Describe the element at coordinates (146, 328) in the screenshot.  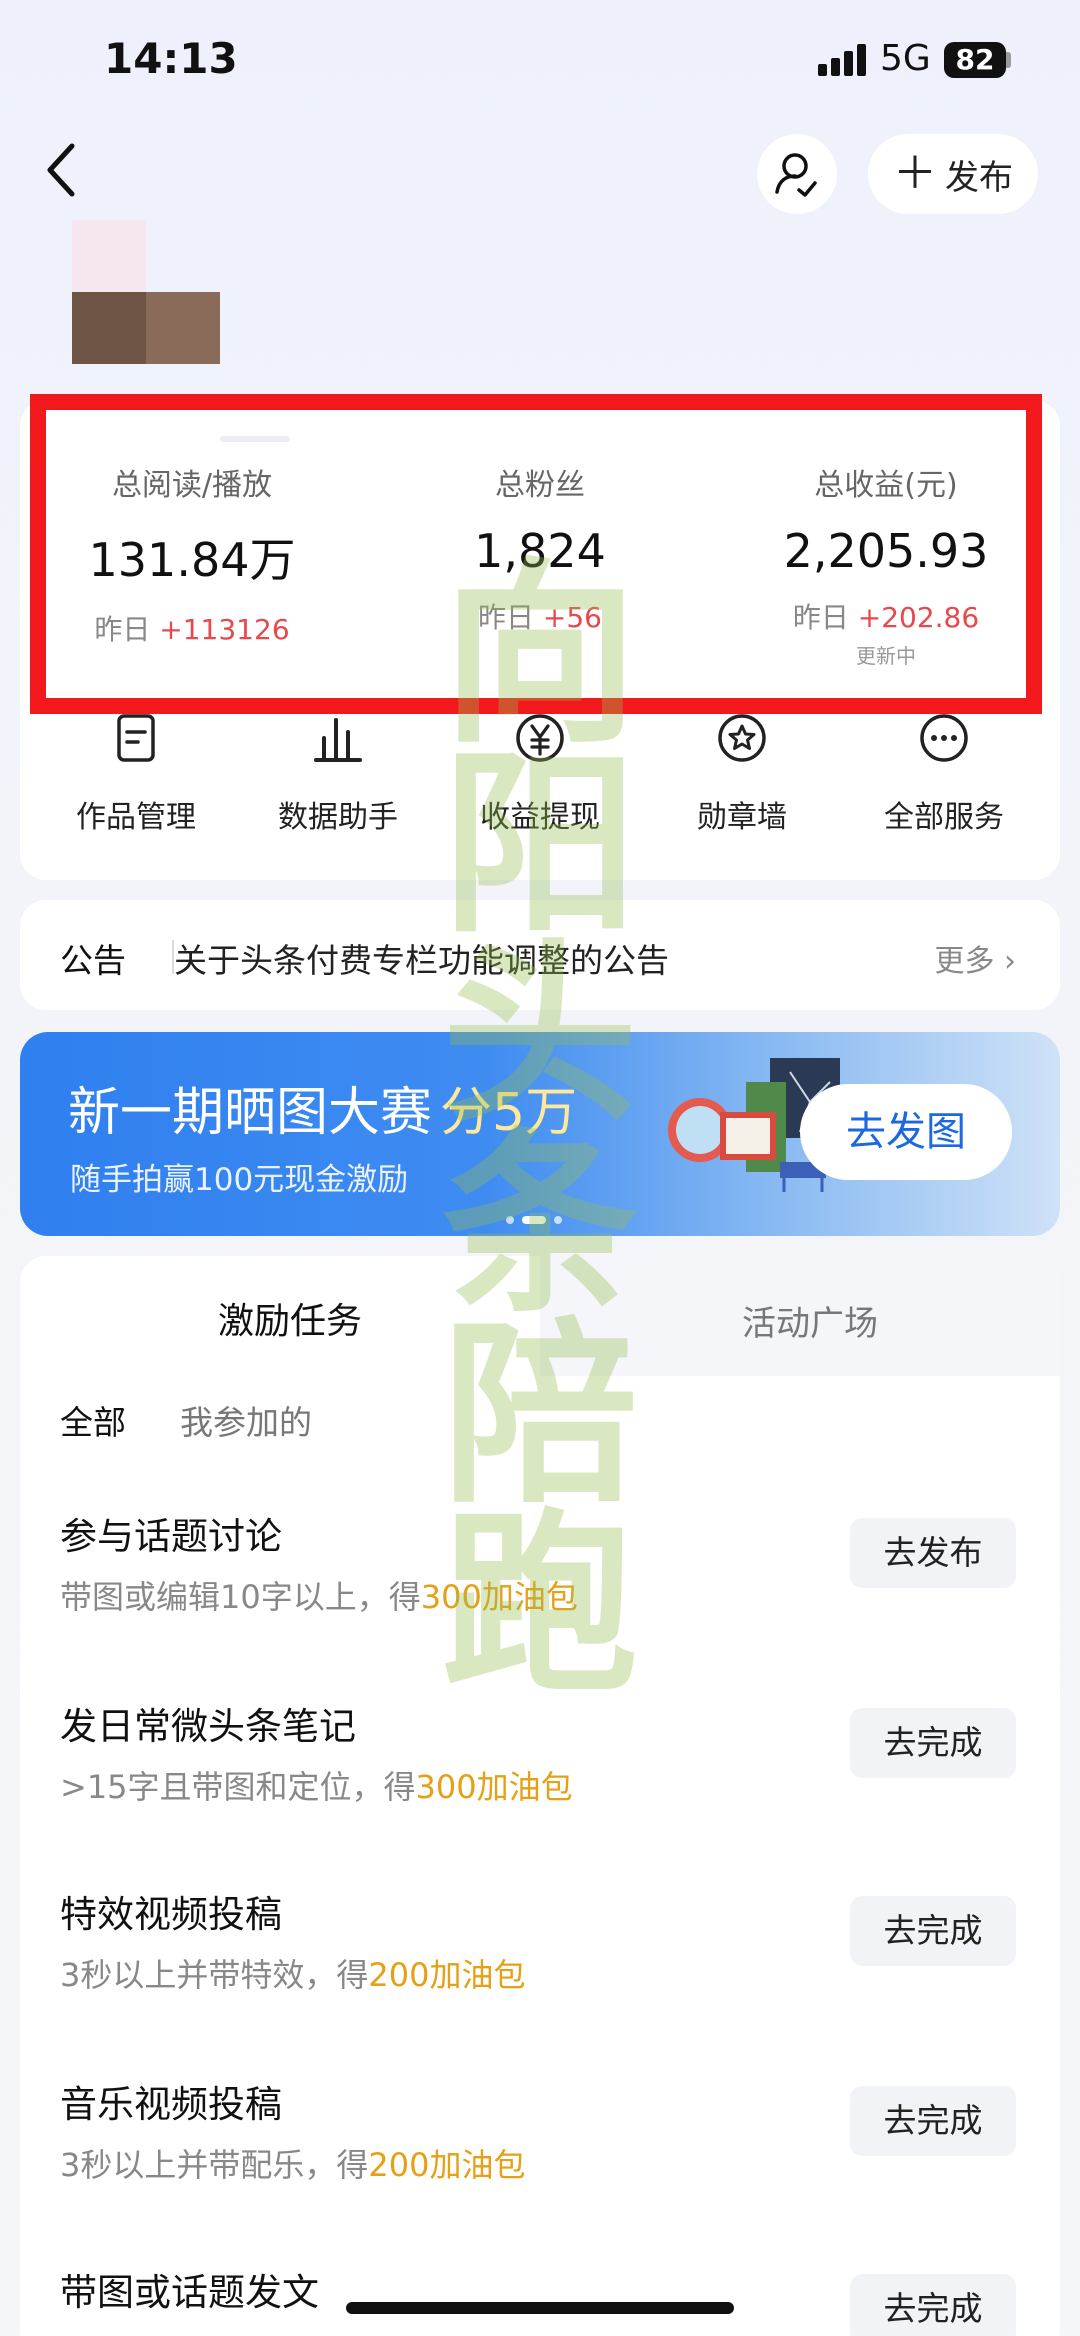
I see `avatar` at that location.